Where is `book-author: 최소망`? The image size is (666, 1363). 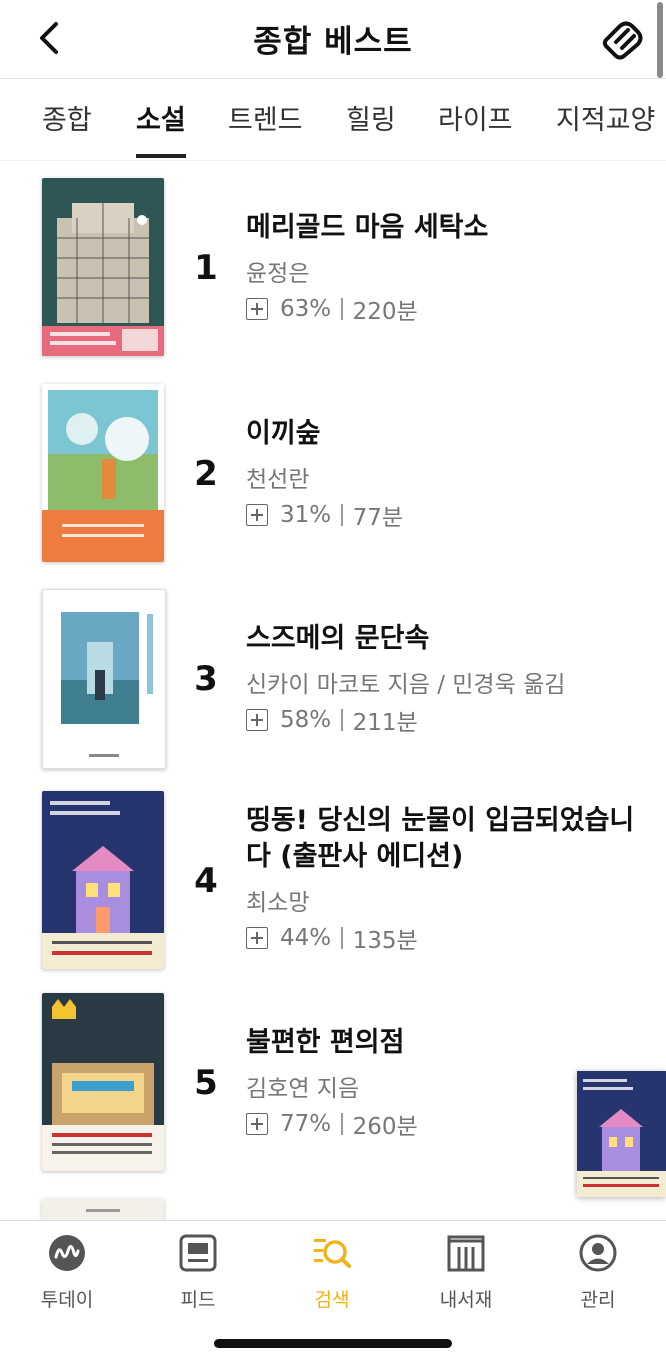
book-author: 최소망 is located at coordinates (278, 903).